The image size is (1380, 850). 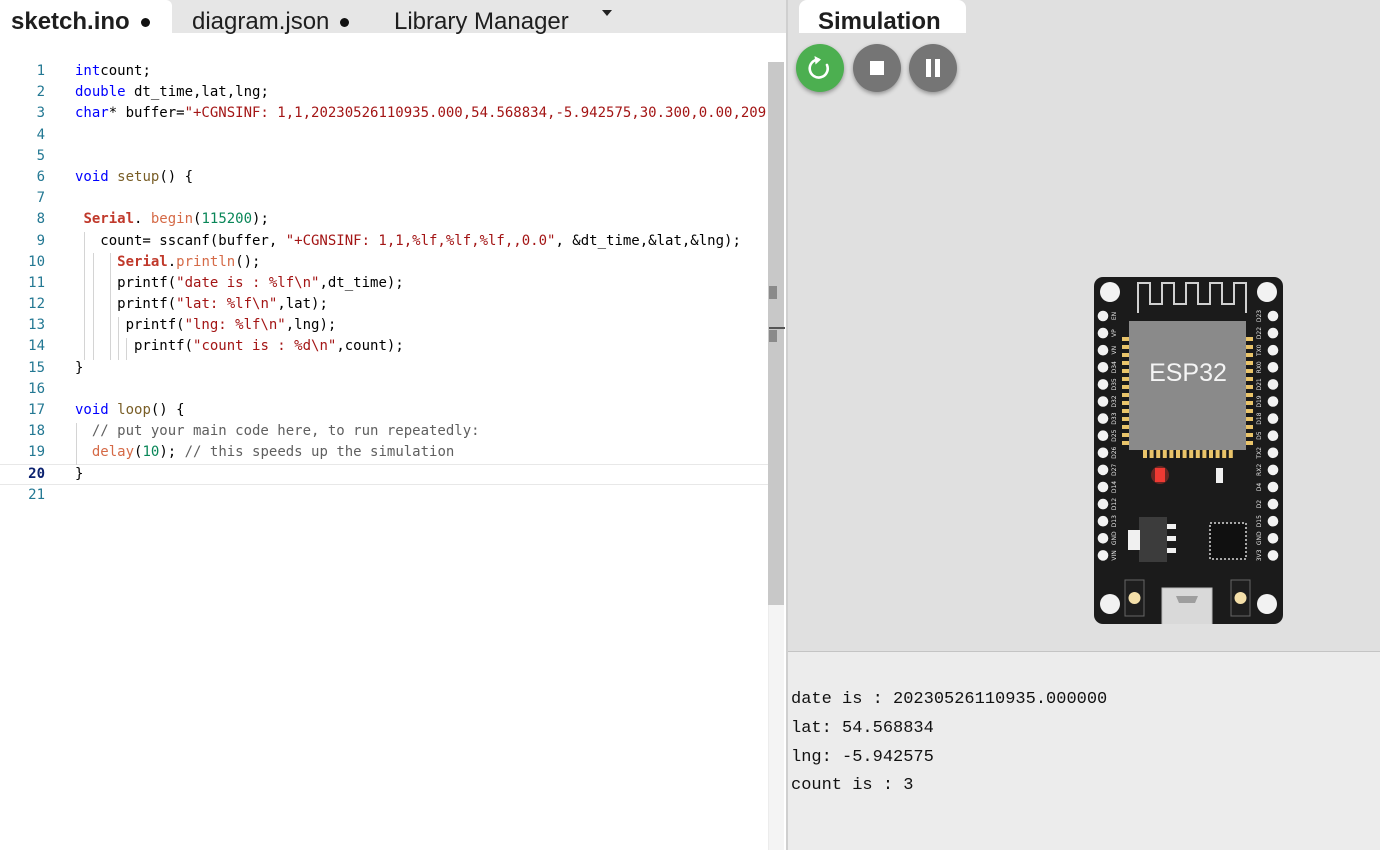 I want to click on tab-diagram-json: diagram.json, so click(x=271, y=17).